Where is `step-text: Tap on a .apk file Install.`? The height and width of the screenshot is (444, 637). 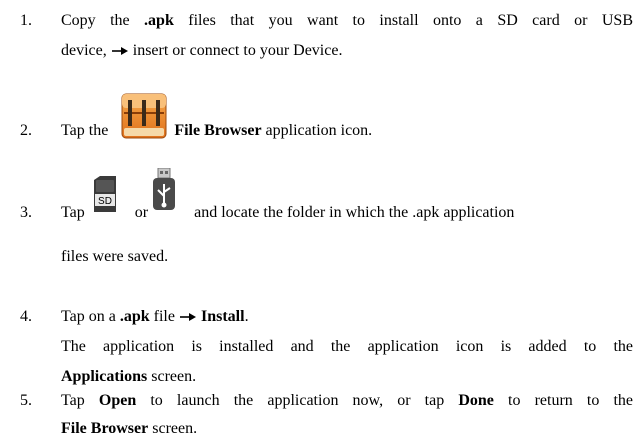 step-text: Tap on a .apk file Install. is located at coordinates (347, 317).